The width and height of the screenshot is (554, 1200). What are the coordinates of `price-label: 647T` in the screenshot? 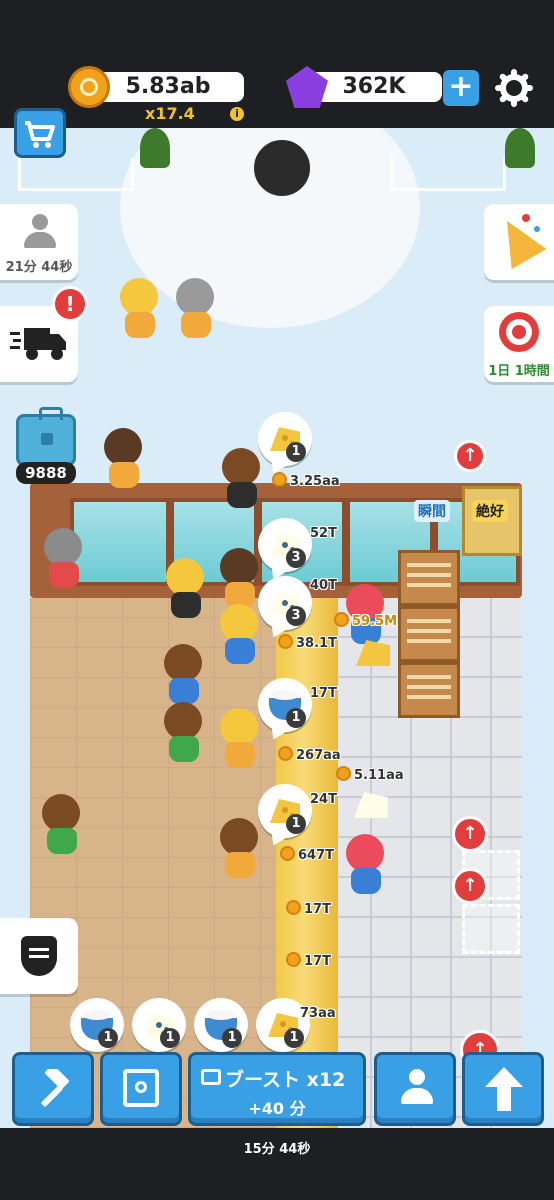 It's located at (307, 854).